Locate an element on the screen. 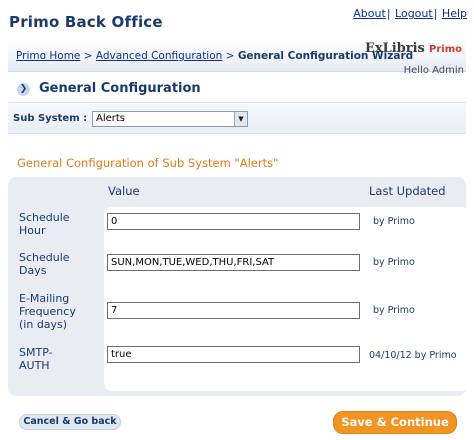 The height and width of the screenshot is (440, 474). label-line: (in days) is located at coordinates (43, 324).